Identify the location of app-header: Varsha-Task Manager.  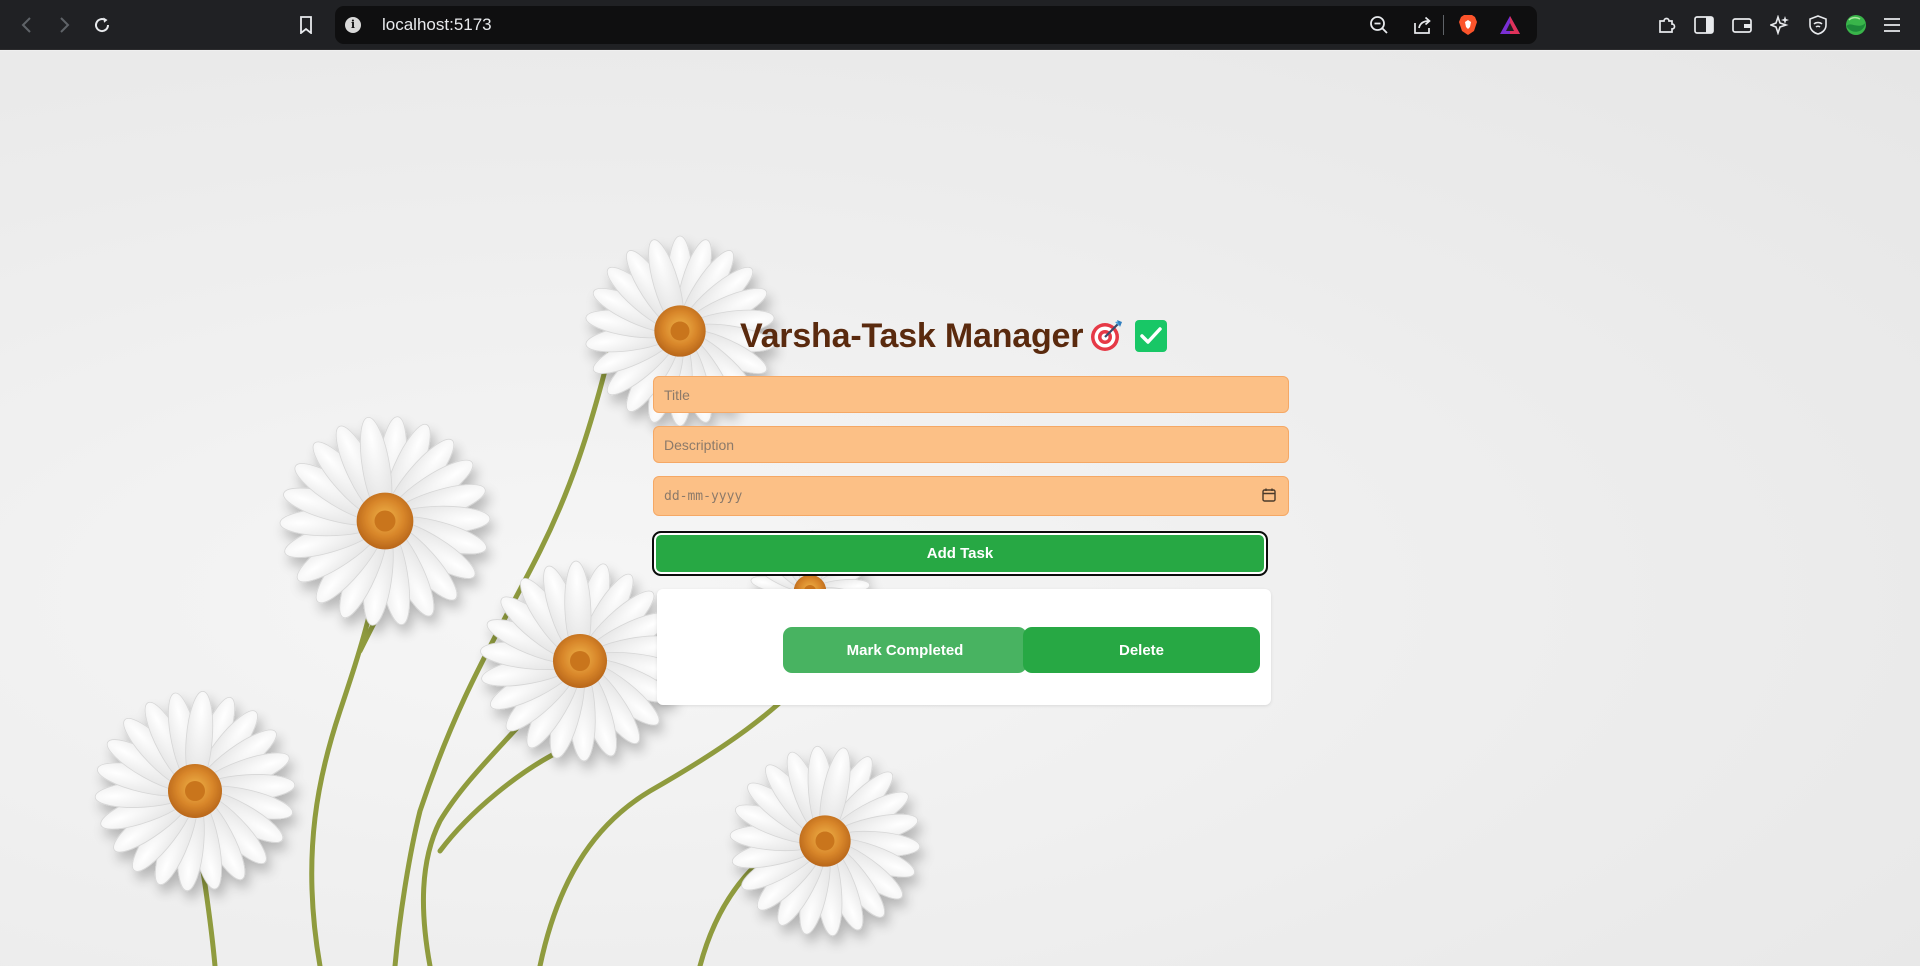
(955, 336).